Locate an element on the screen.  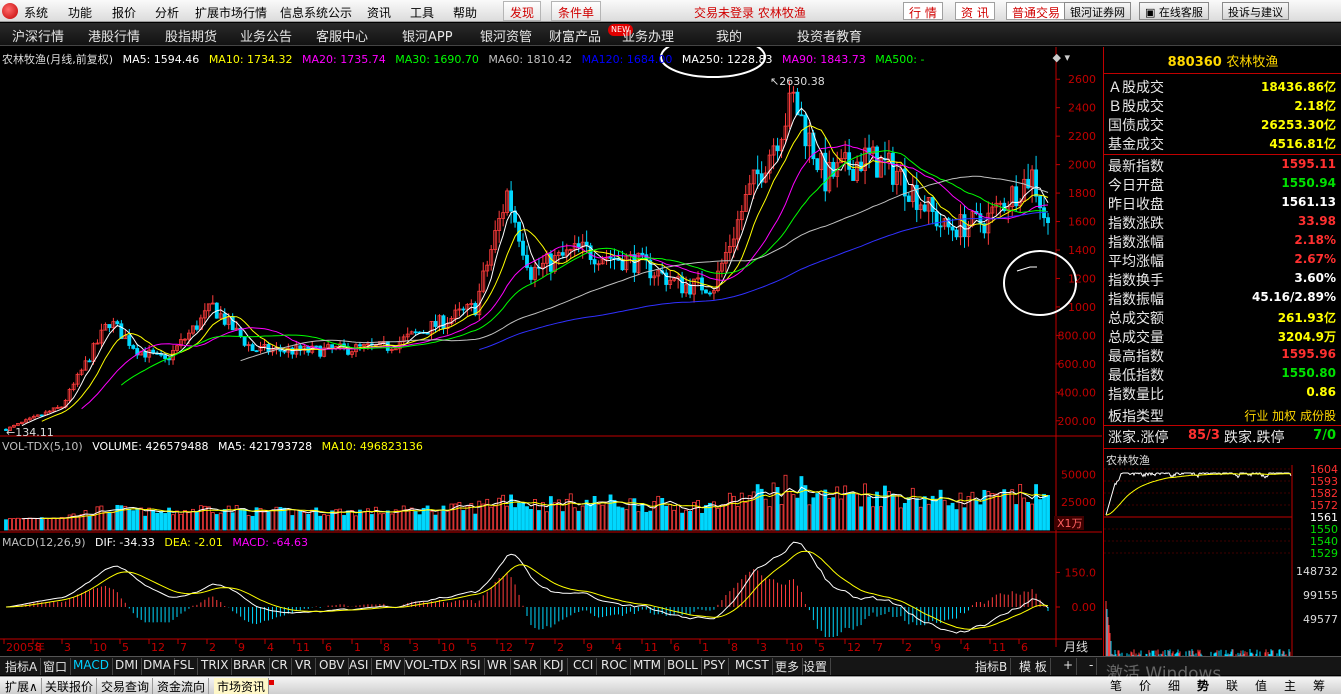
nav-service: 客服中心 is located at coordinates (342, 35).